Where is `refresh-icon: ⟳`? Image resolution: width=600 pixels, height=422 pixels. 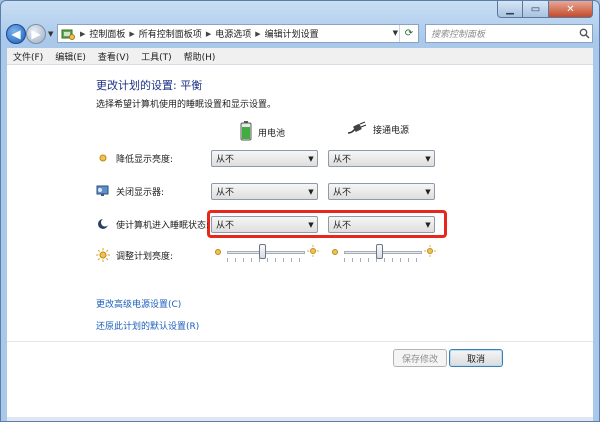
refresh-icon: ⟳ is located at coordinates (409, 33).